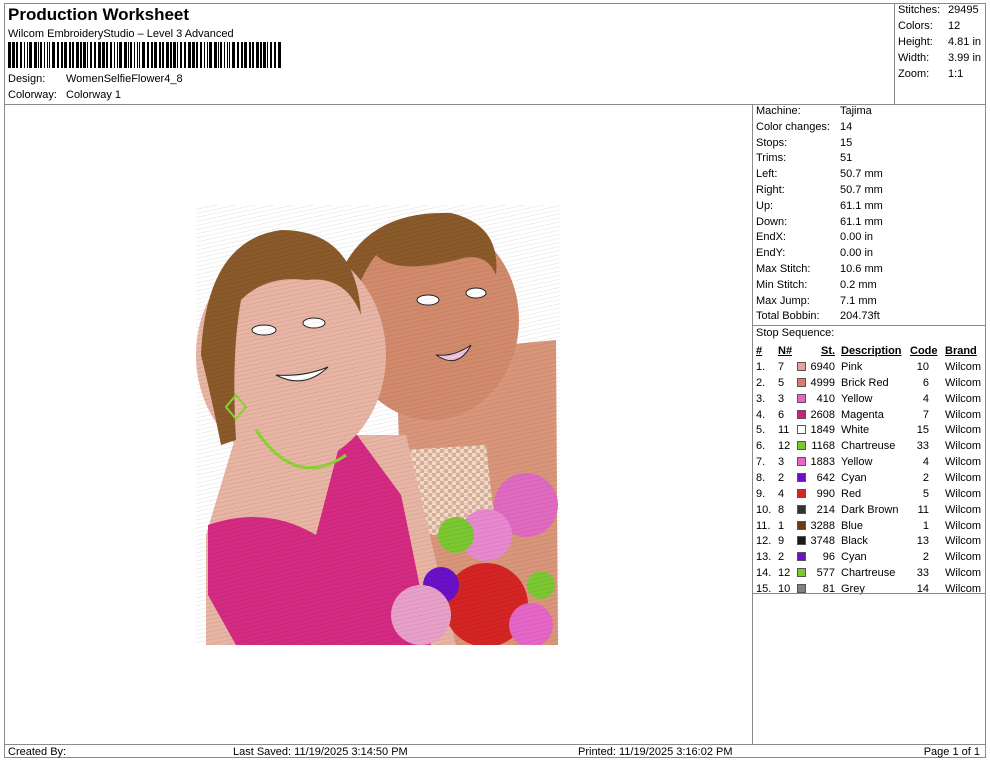  I want to click on machine-info-label: Total Bobbin:, so click(788, 316).